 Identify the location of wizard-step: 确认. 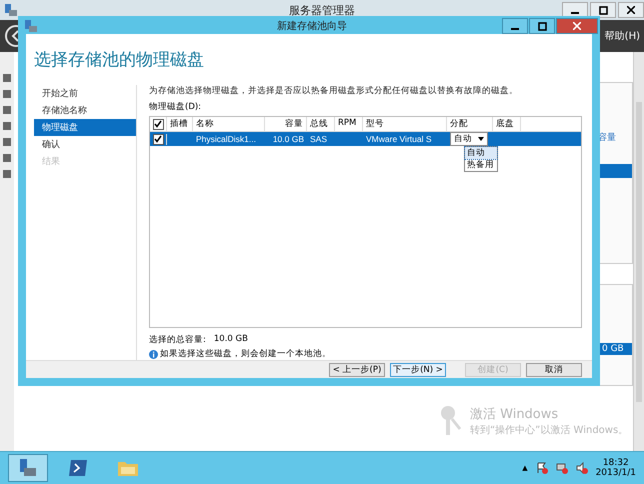
(85, 144).